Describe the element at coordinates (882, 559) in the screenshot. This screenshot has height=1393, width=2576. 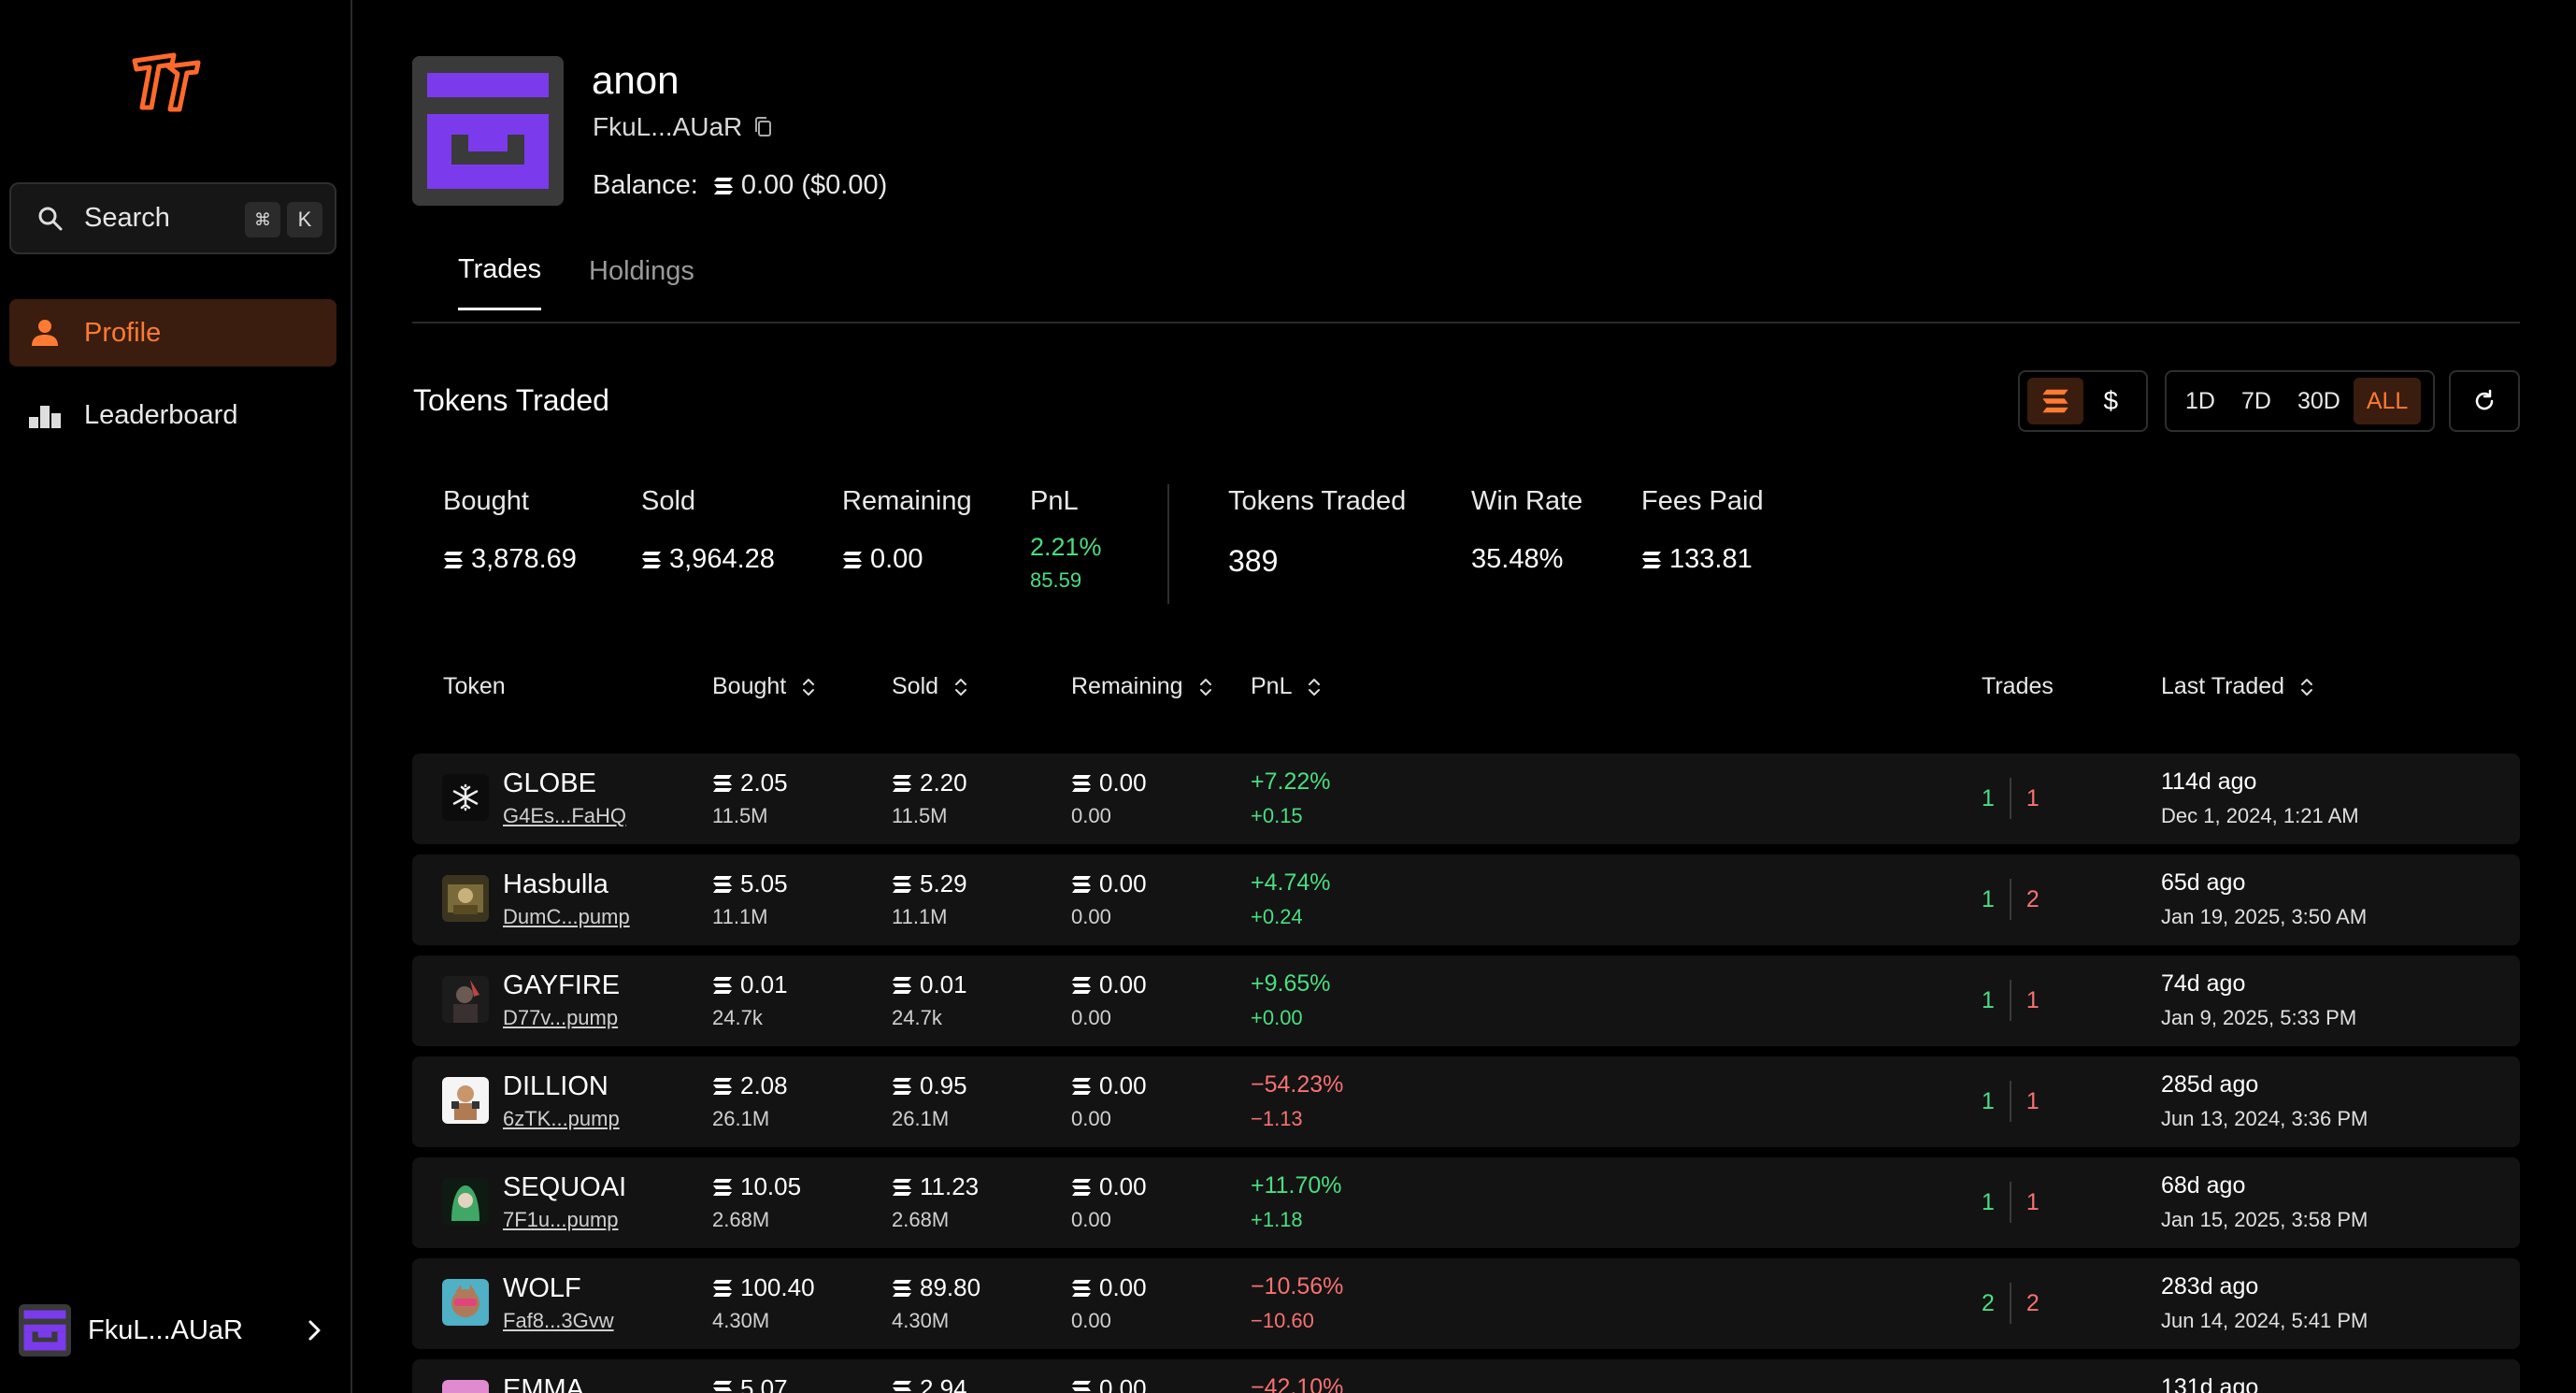
I see `stat-value: 0.00` at that location.